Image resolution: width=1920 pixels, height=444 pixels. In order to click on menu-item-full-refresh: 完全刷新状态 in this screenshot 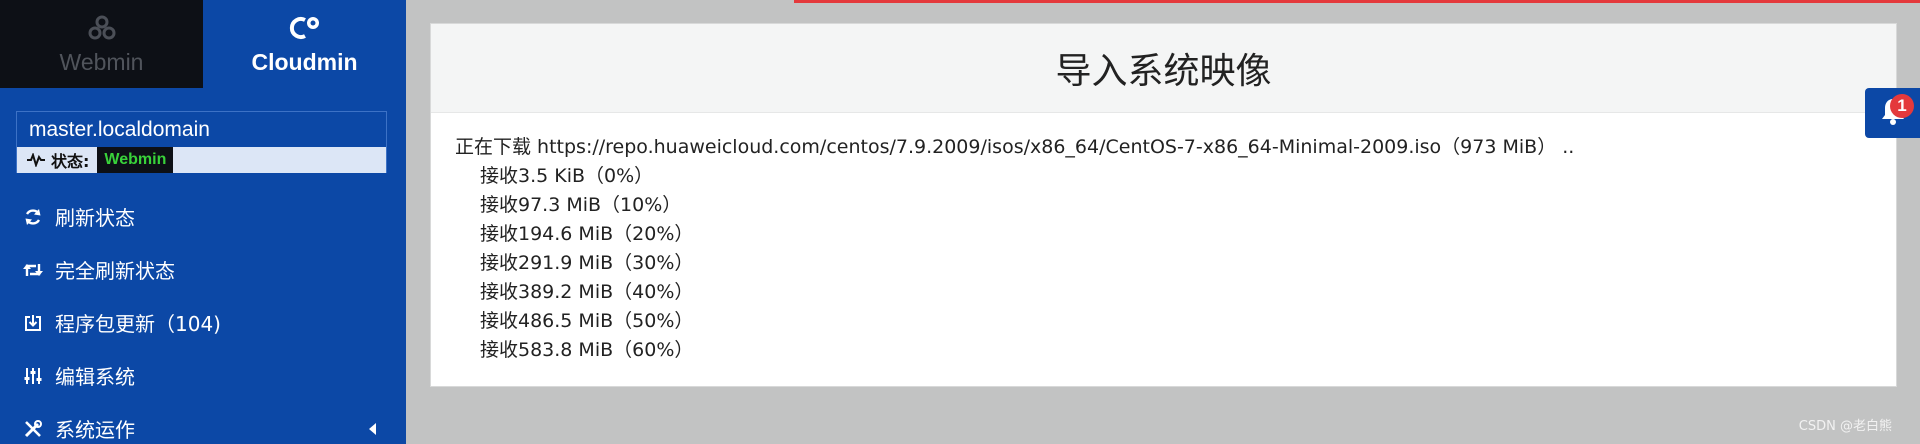, I will do `click(203, 269)`.